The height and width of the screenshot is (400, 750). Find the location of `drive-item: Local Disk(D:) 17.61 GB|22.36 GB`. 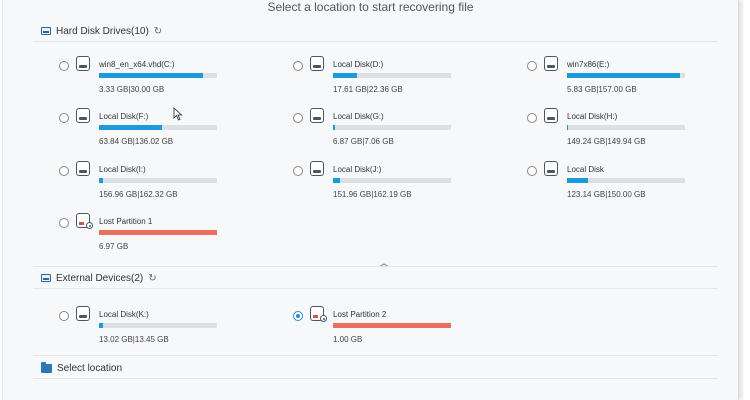

drive-item: Local Disk(D:) 17.61 GB|22.36 GB is located at coordinates (393, 78).